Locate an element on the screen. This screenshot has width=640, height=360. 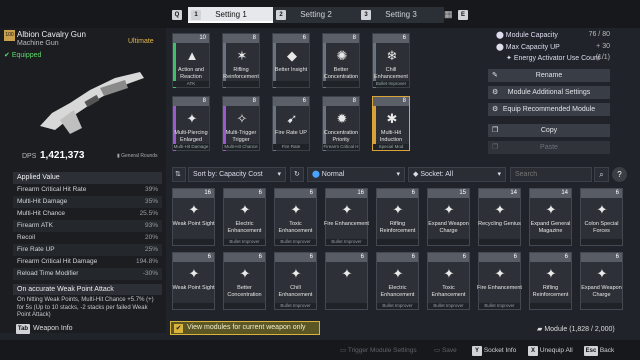
equipped-status: ✔ Equipped is located at coordinates (22, 55).